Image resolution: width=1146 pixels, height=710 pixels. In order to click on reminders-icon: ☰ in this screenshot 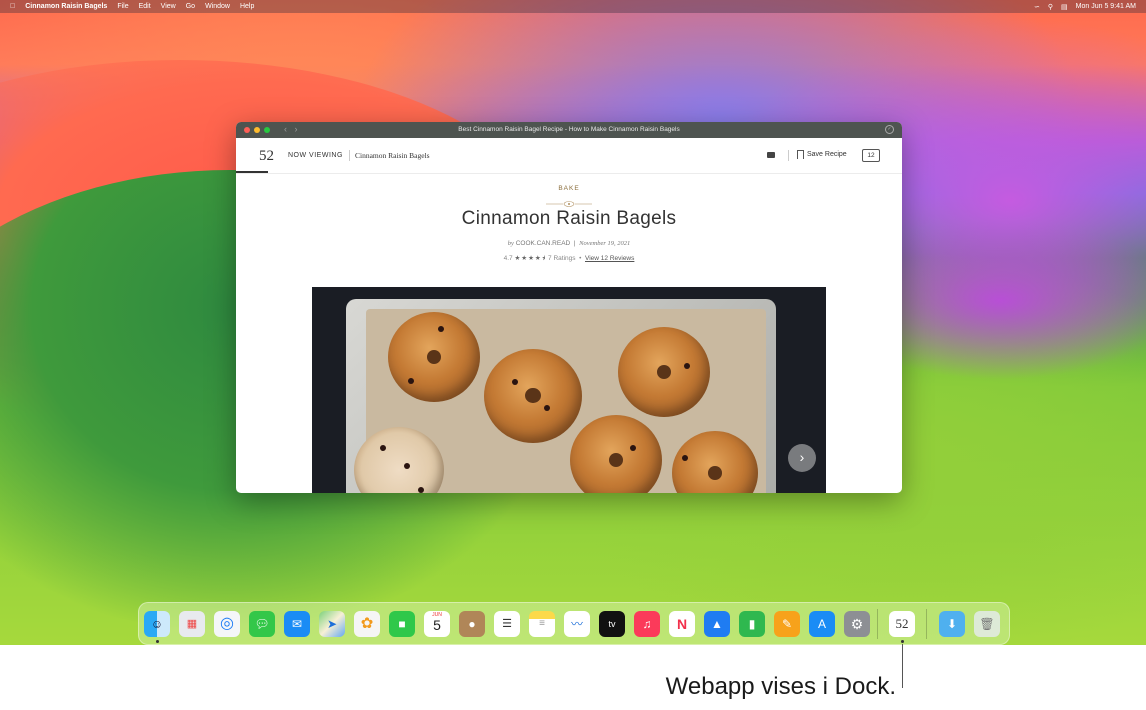, I will do `click(507, 624)`.